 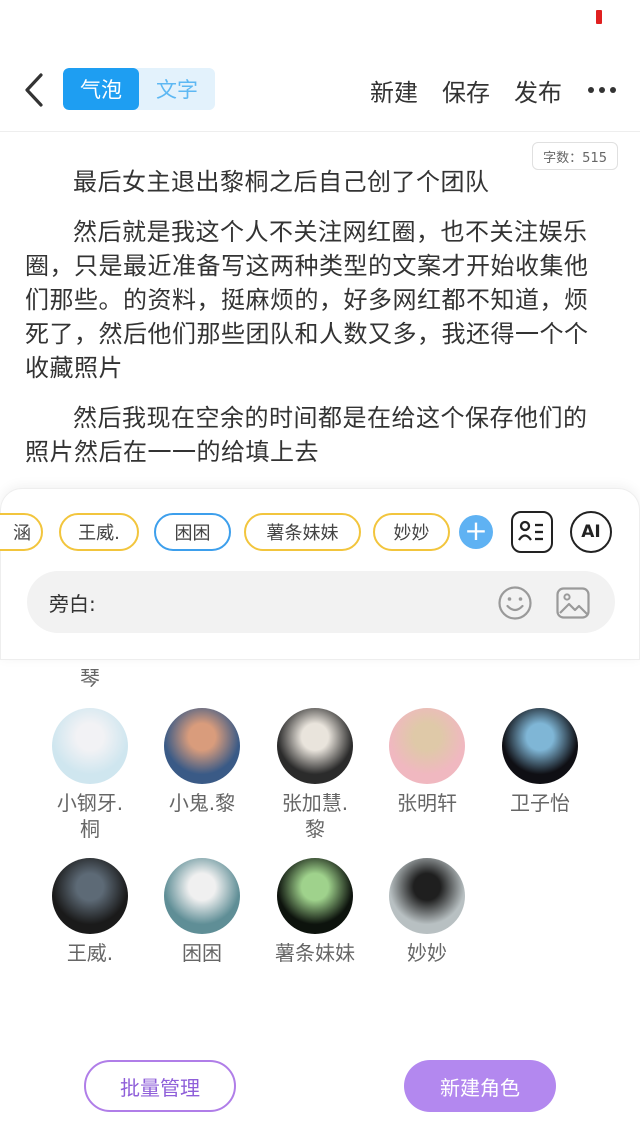 I want to click on new-role-button: 新建角色, so click(x=480, y=1086).